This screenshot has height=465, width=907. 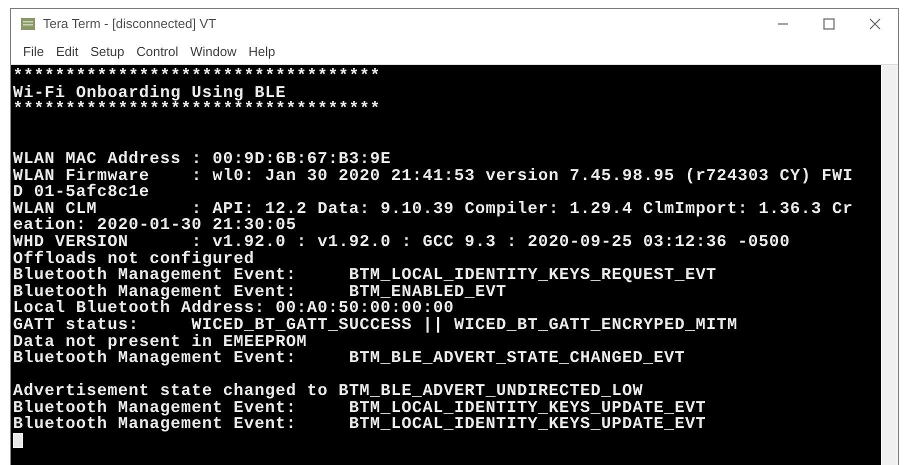 What do you see at coordinates (262, 52) in the screenshot?
I see `menu-item: Help` at bounding box center [262, 52].